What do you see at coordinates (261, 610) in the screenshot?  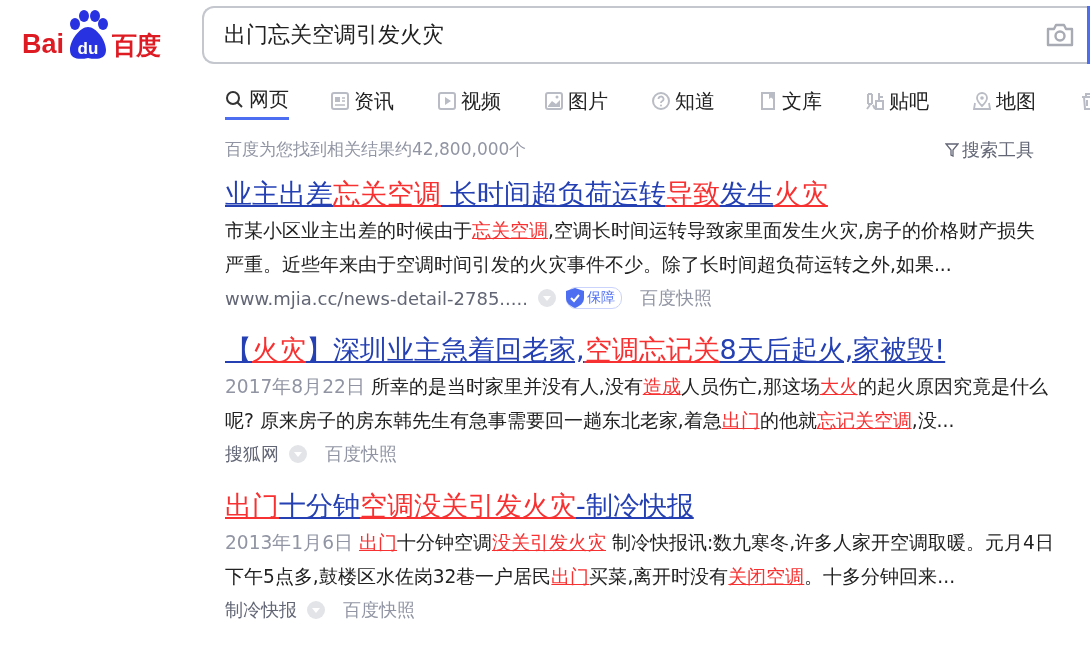 I see `result-source: 制冷快报` at bounding box center [261, 610].